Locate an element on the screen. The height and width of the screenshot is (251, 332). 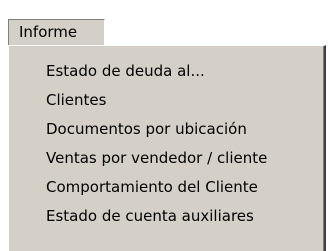
menu-item-comportamiento-del-cliente: Comportamiento del Cliente is located at coordinates (166, 187).